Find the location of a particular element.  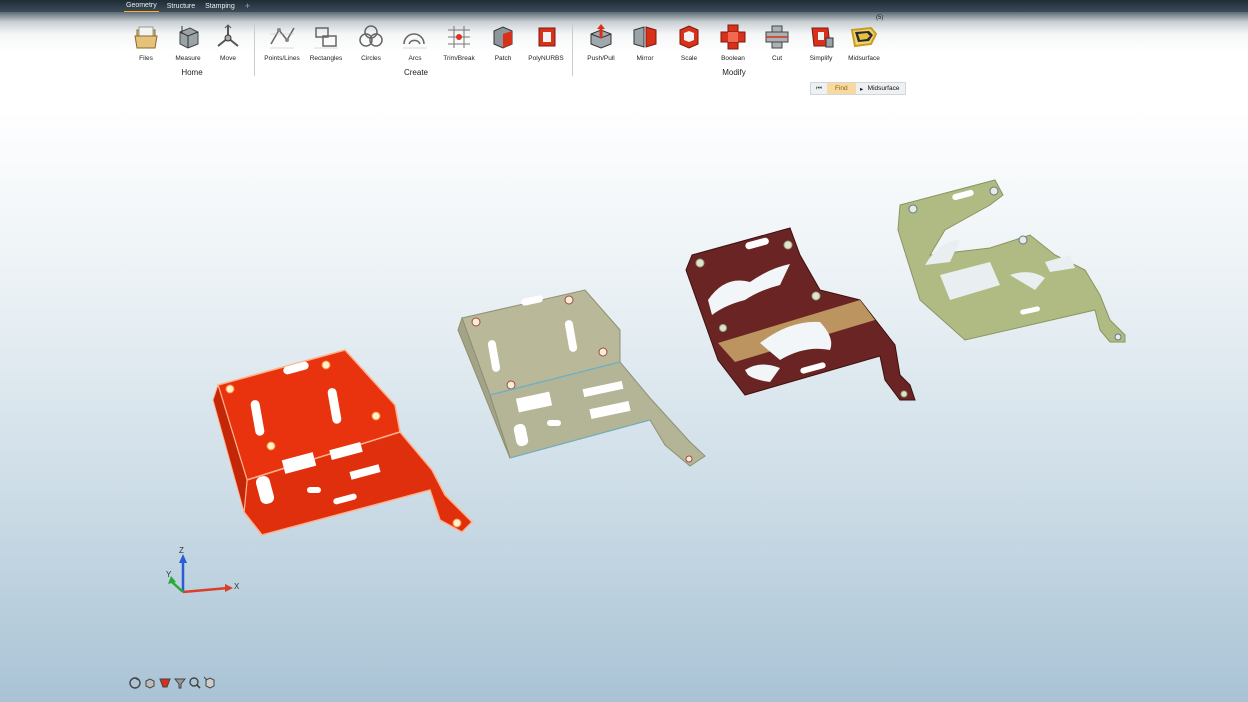

axis-label-x: X is located at coordinates (237, 586).